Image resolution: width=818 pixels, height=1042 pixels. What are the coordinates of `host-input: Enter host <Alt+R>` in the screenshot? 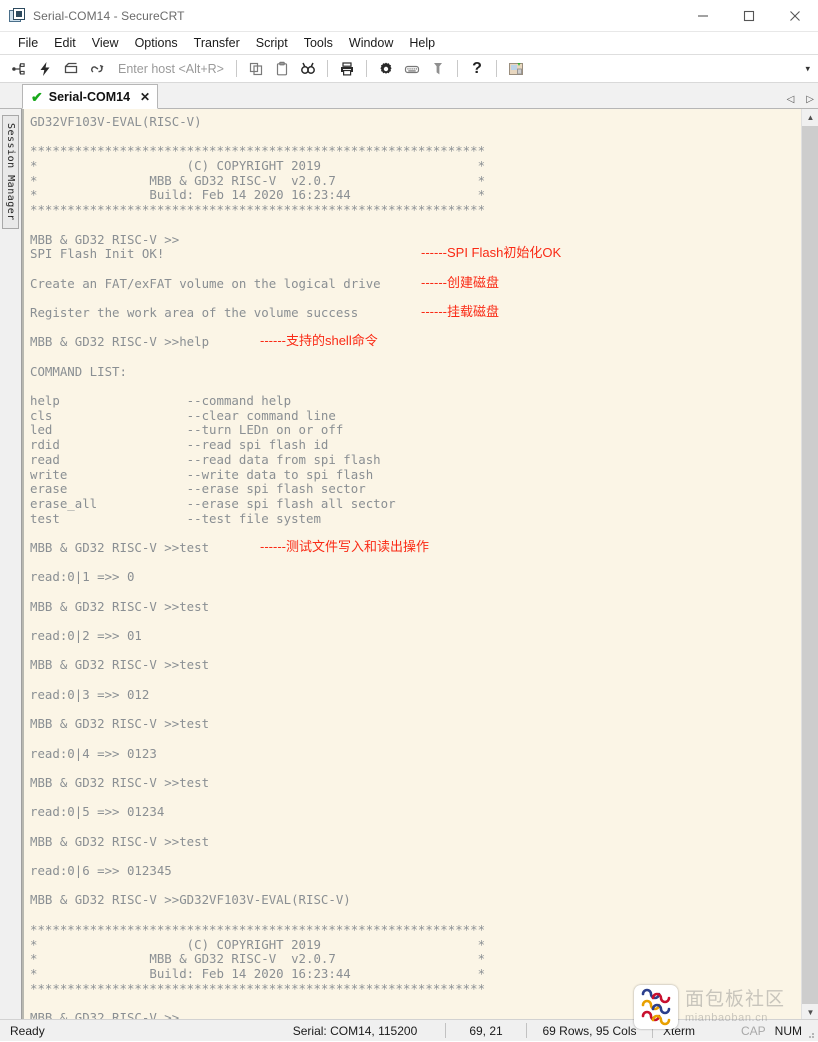 It's located at (171, 69).